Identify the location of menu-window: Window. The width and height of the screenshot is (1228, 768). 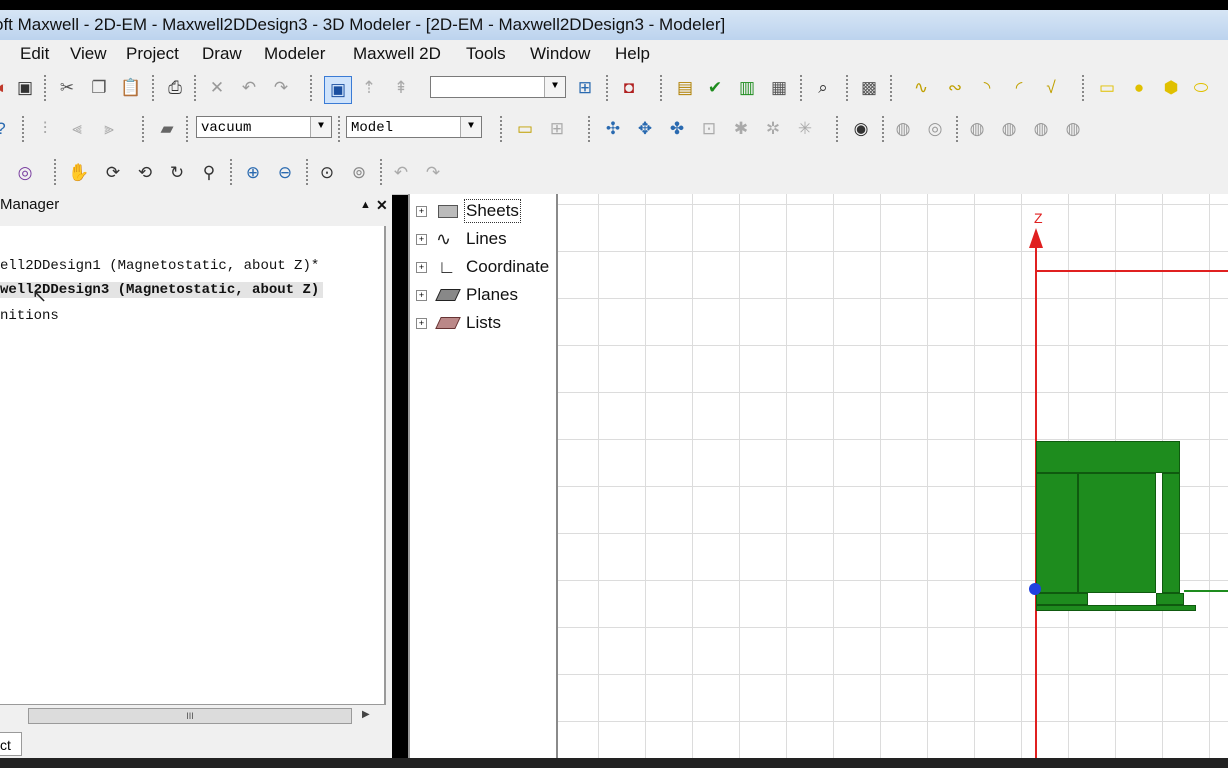
(560, 54).